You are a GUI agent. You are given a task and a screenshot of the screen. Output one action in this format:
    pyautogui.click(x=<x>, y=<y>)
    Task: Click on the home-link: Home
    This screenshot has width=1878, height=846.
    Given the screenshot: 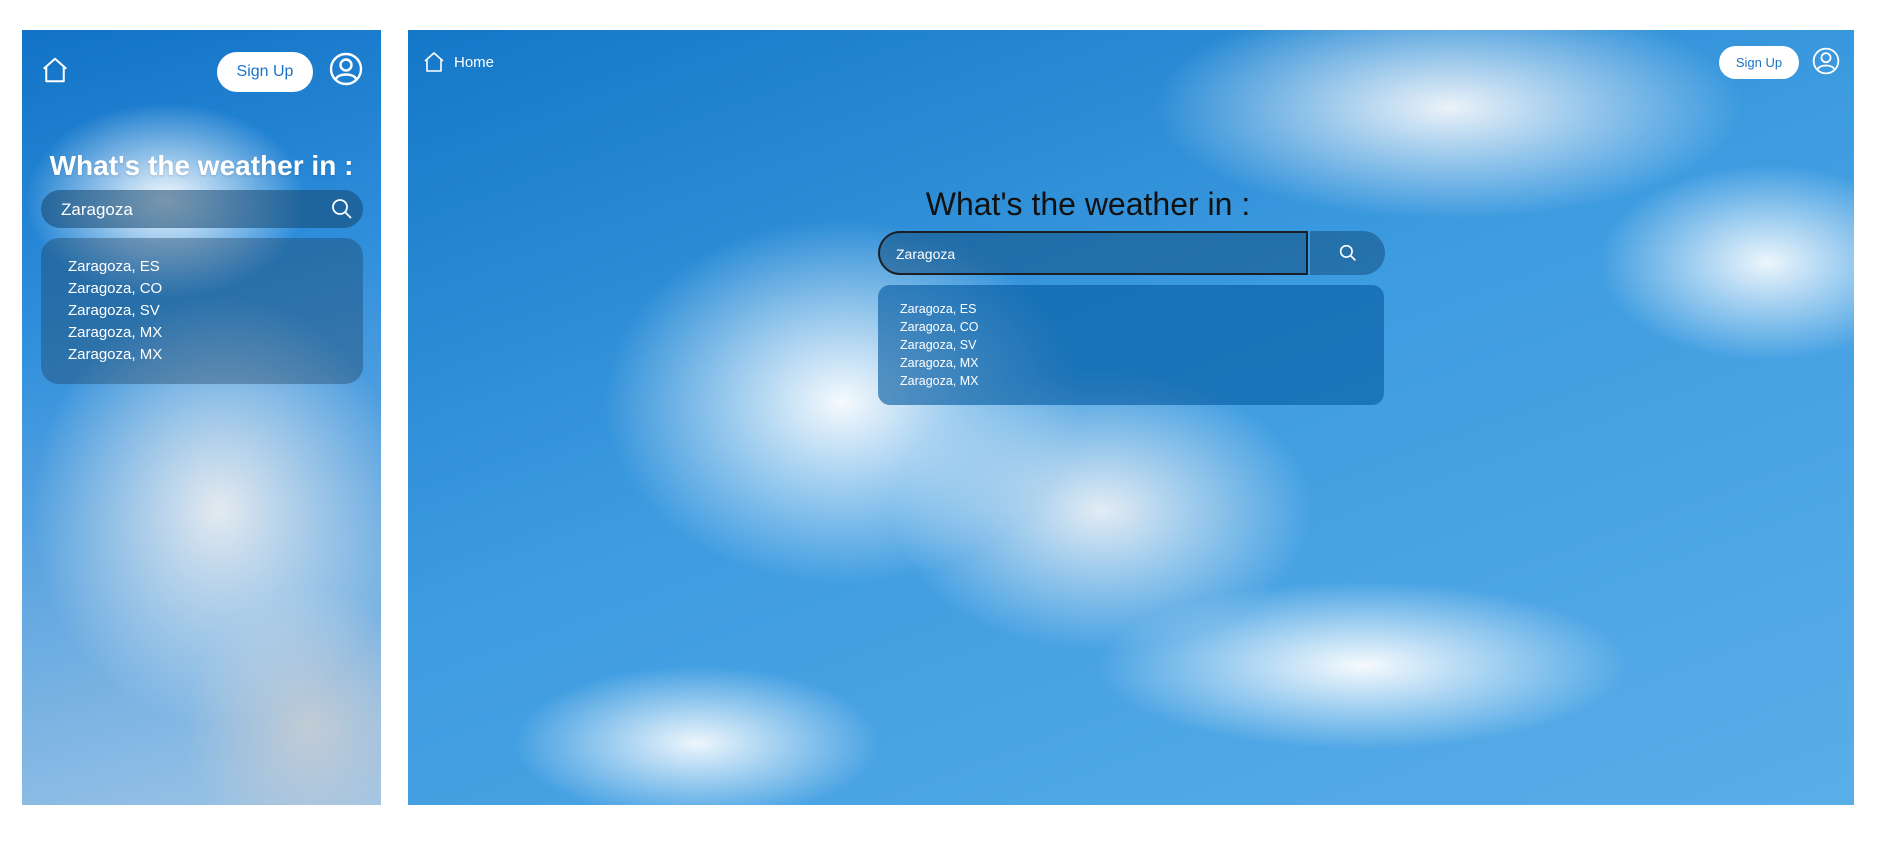 What is the action you would take?
    pyautogui.click(x=458, y=62)
    